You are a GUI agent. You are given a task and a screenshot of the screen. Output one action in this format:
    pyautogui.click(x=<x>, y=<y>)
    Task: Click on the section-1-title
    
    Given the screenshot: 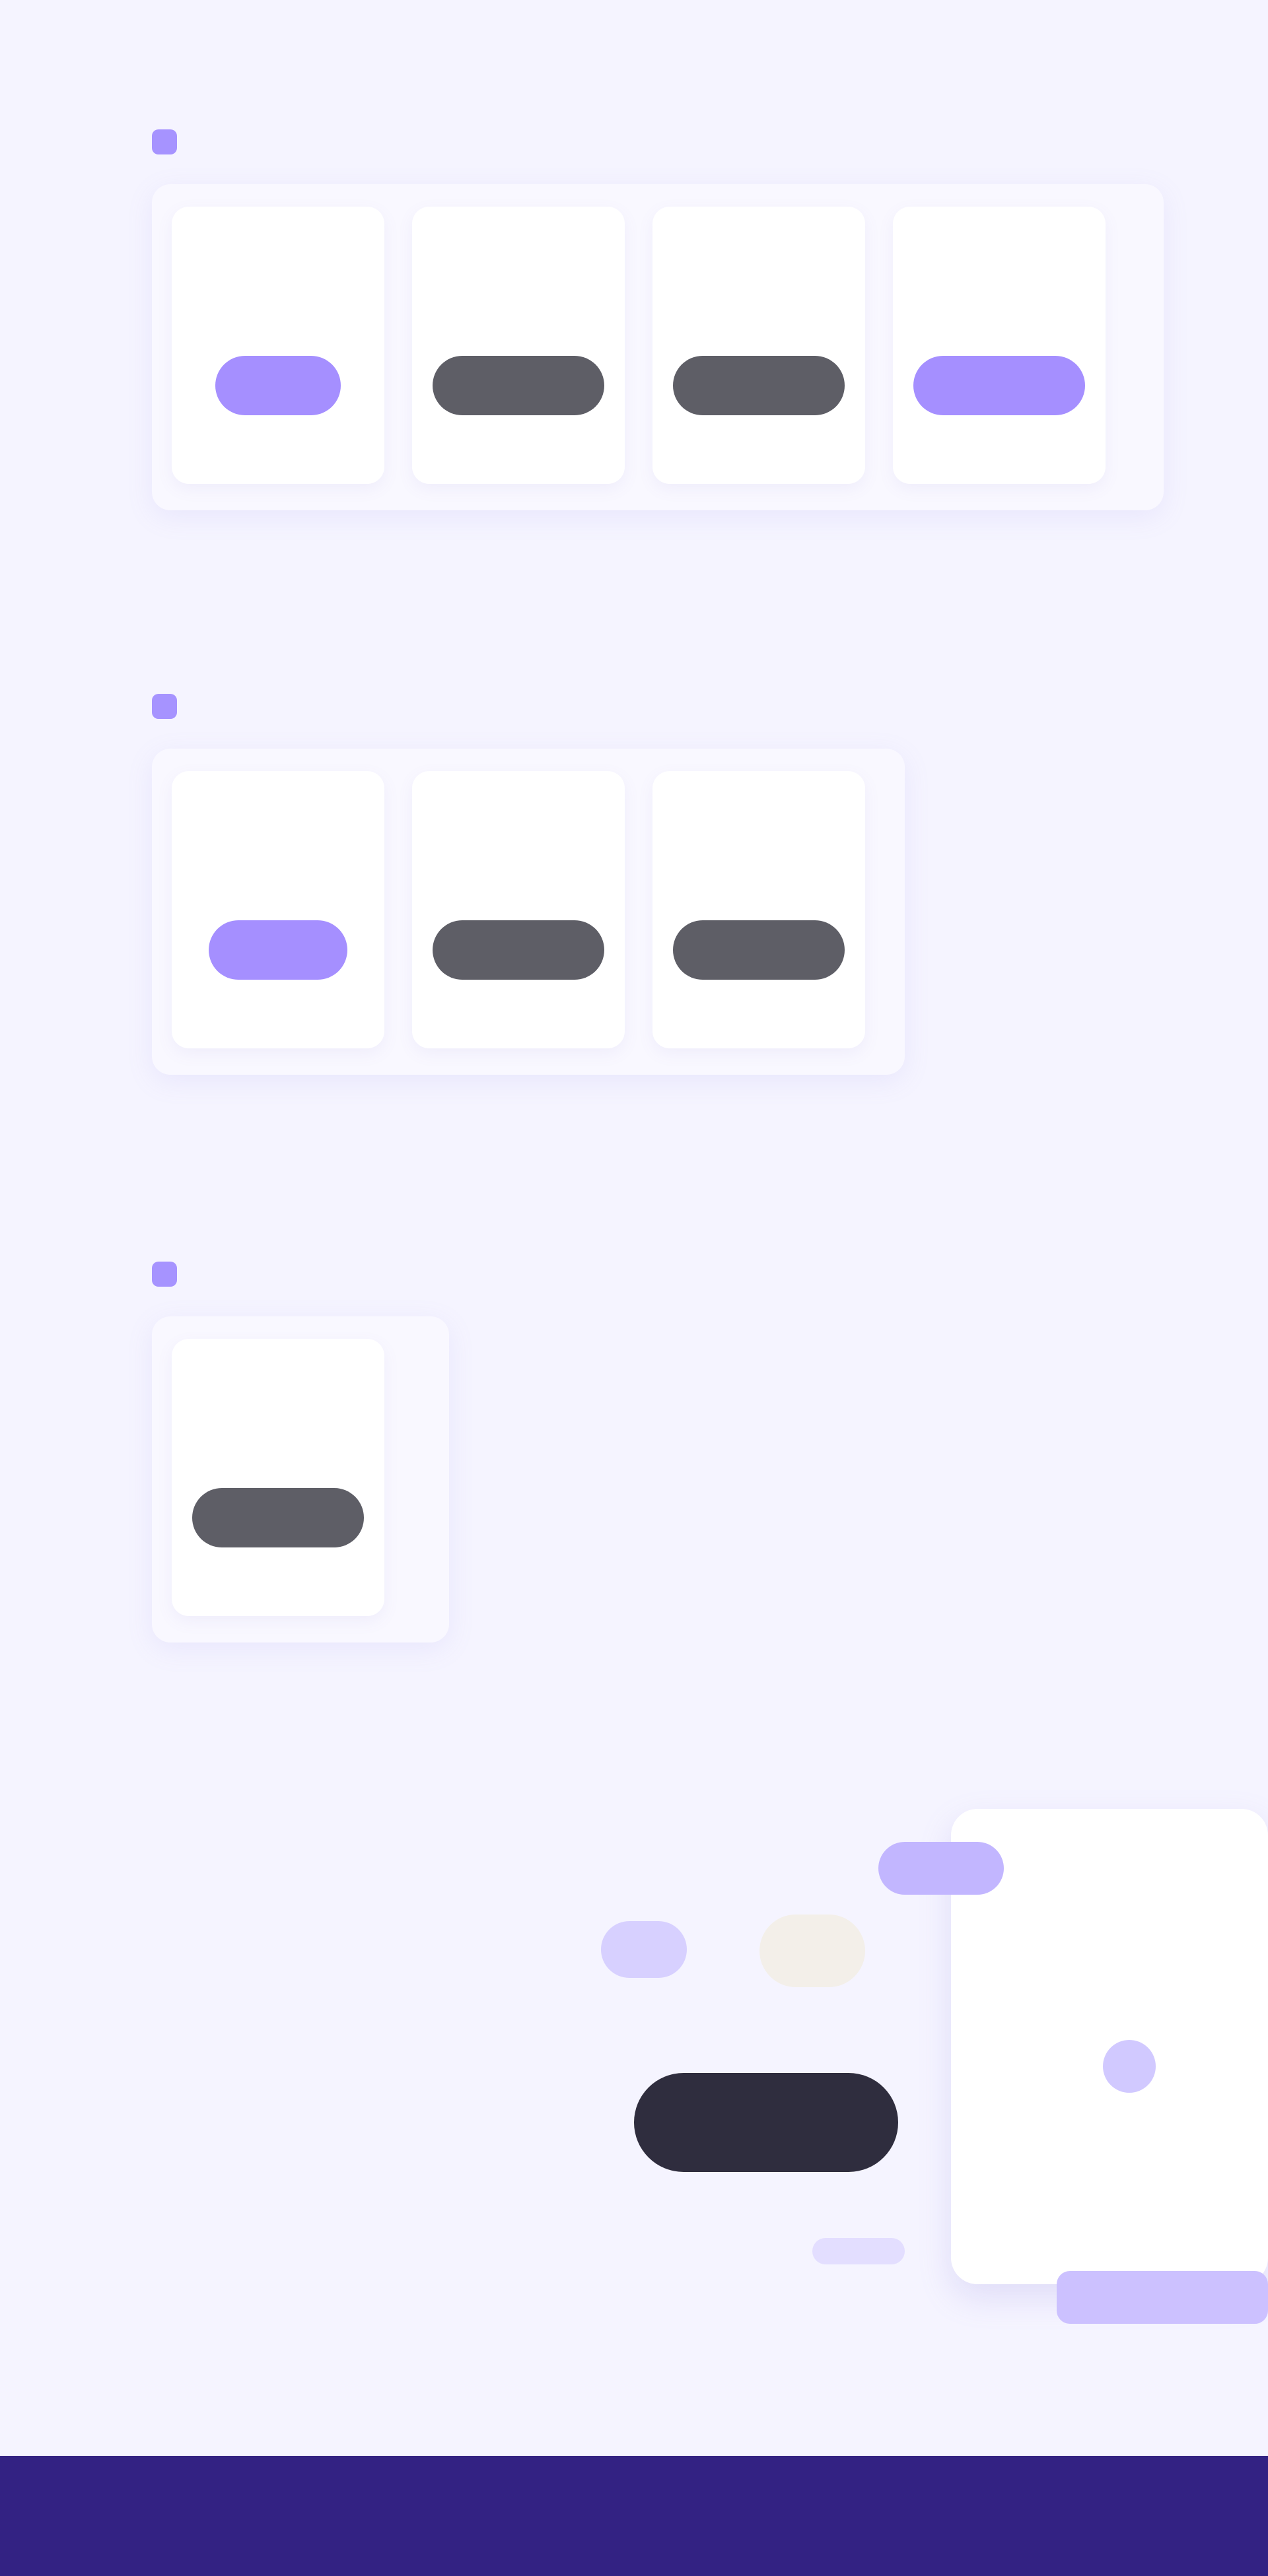 What is the action you would take?
    pyautogui.click(x=658, y=142)
    